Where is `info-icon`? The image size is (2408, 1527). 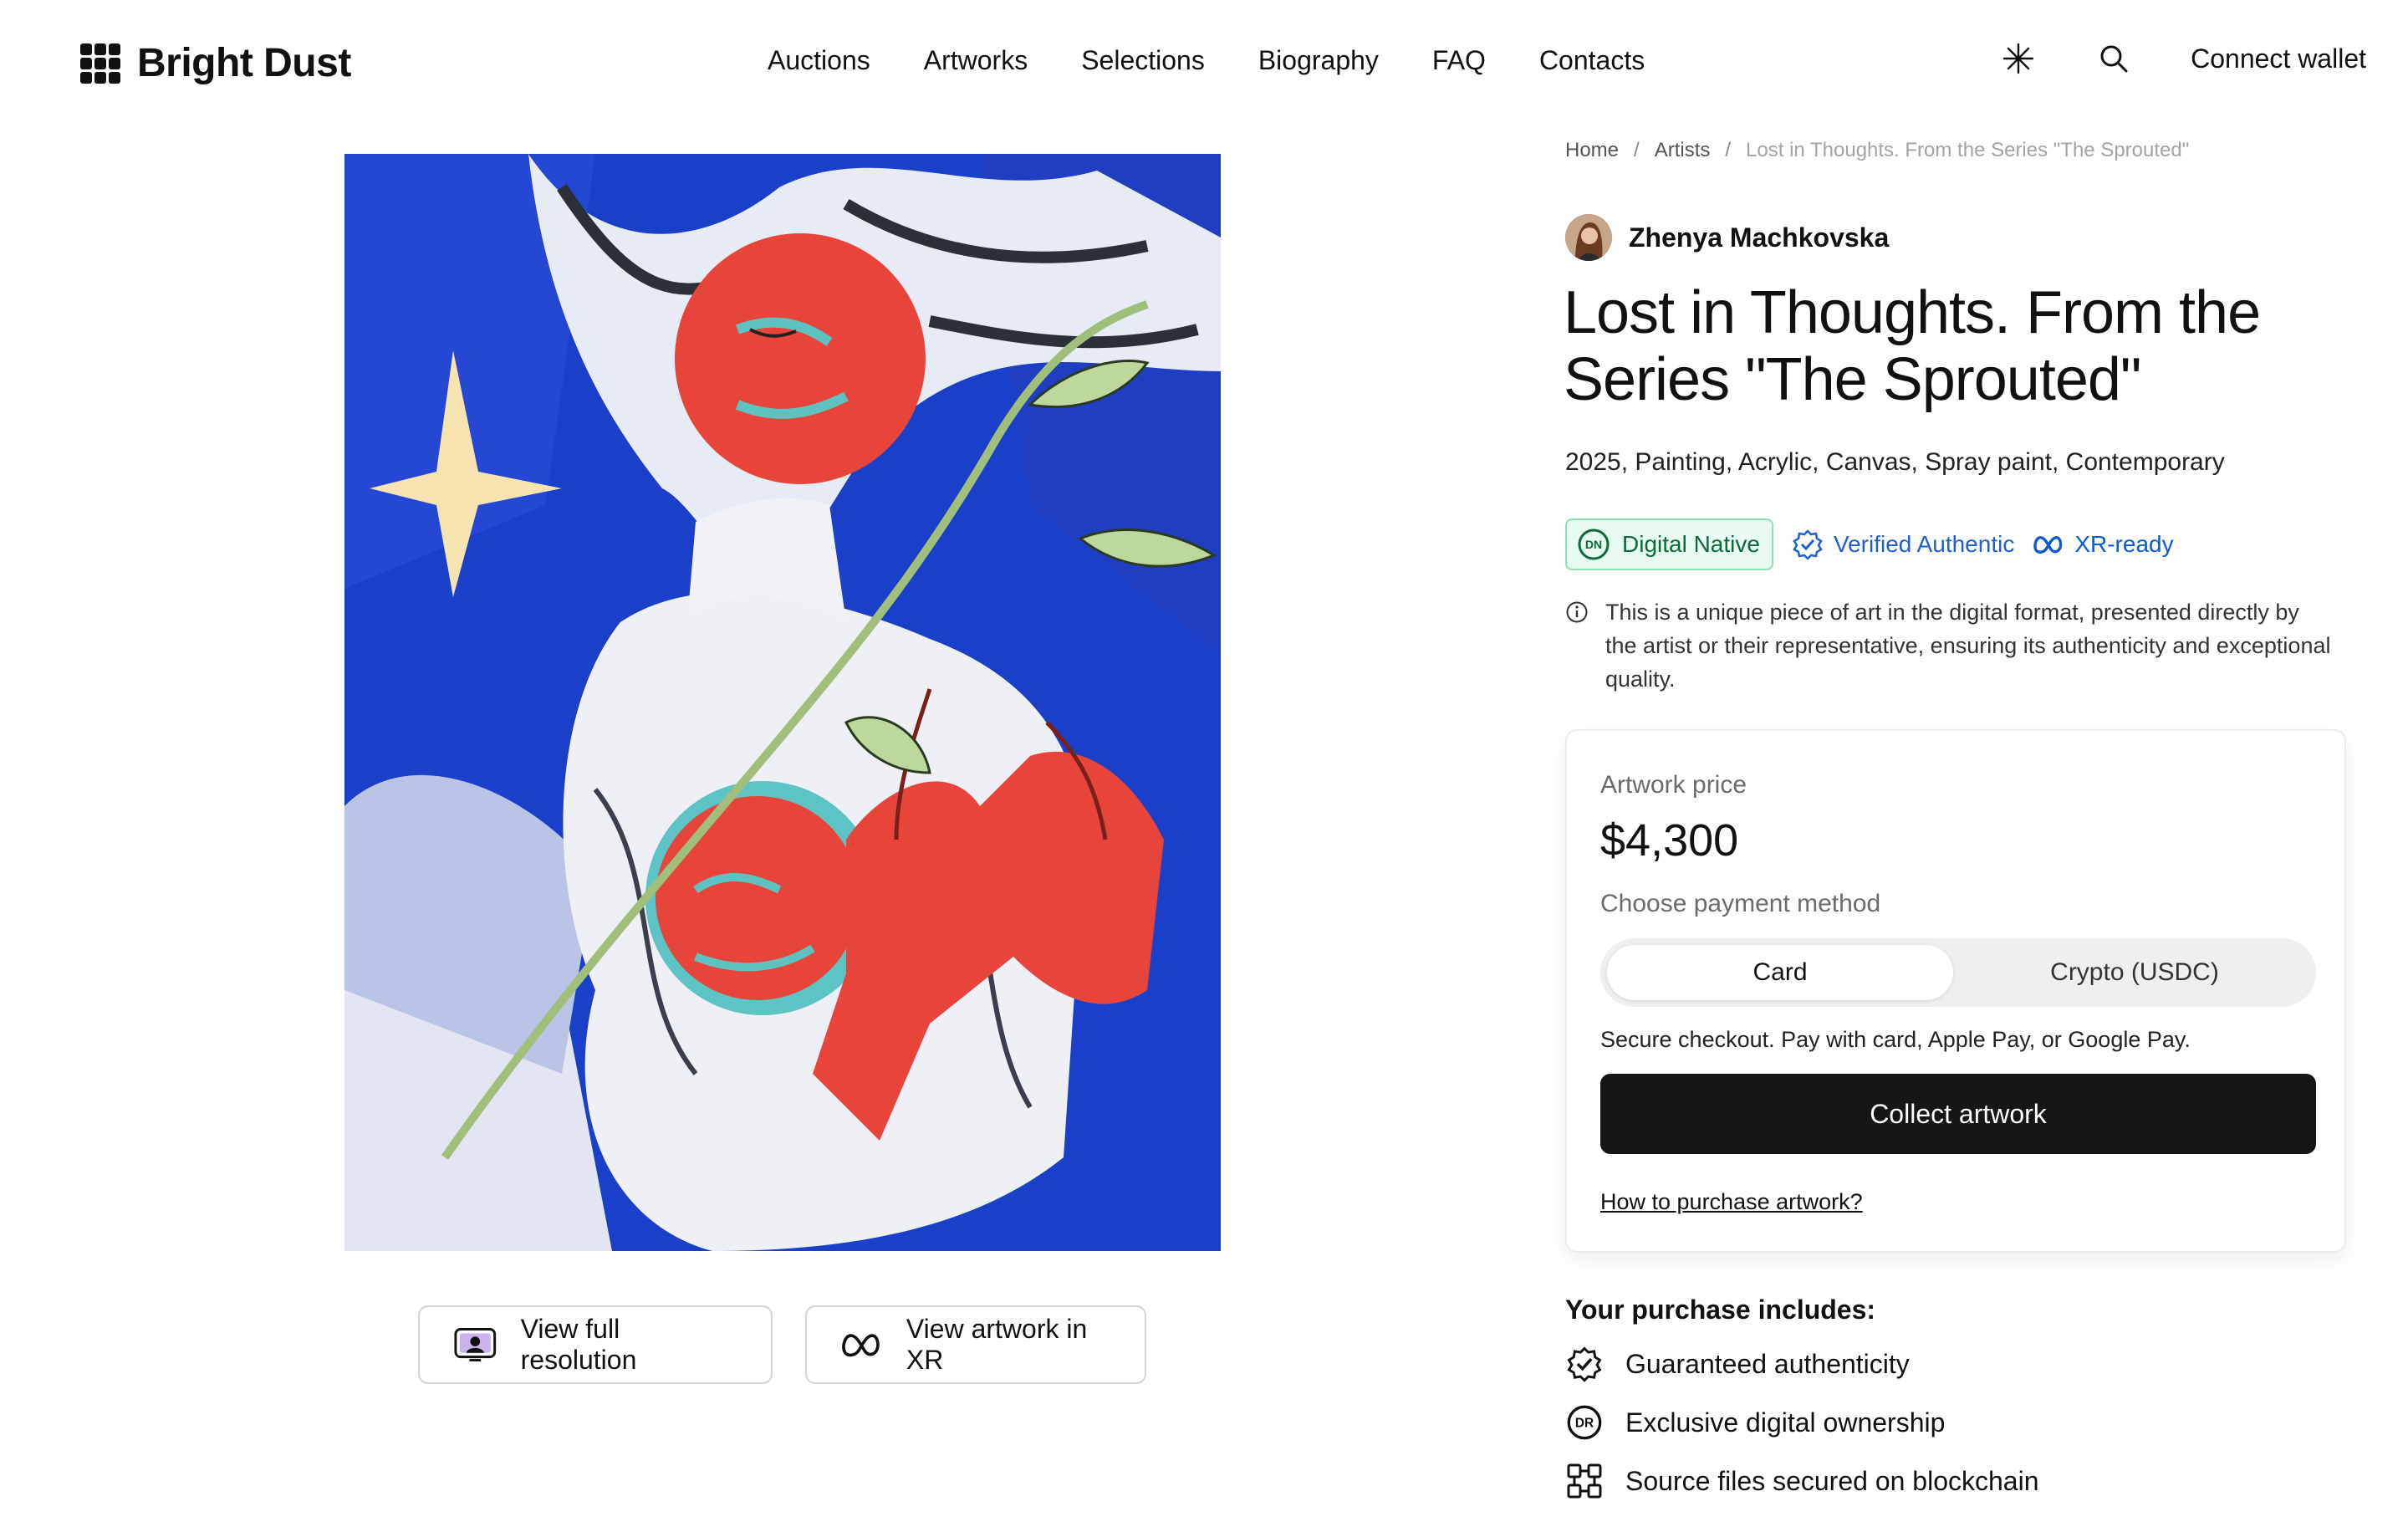 info-icon is located at coordinates (1577, 612).